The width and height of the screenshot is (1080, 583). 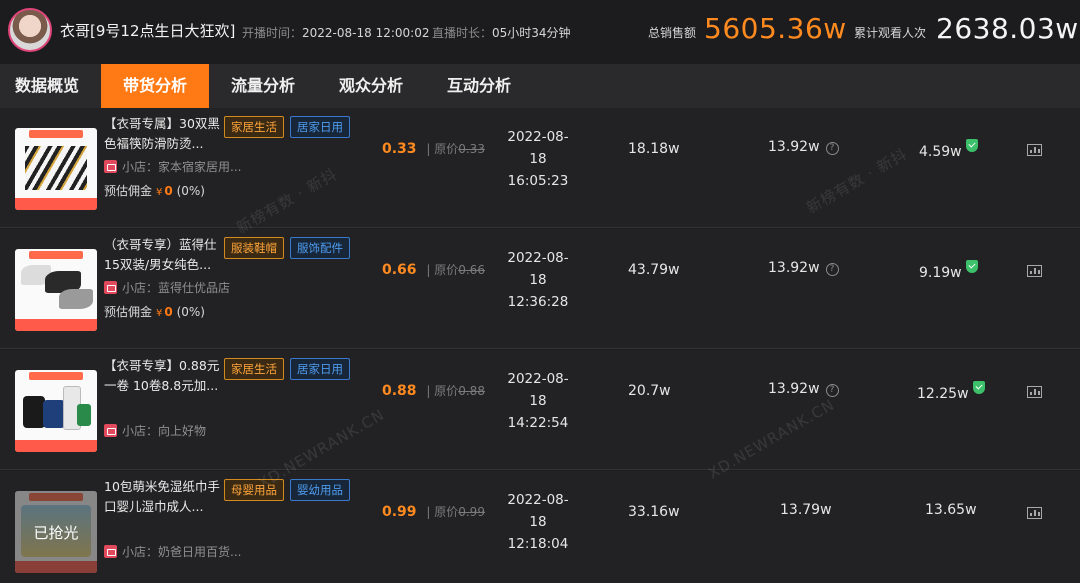 What do you see at coordinates (940, 273) in the screenshot?
I see `gmv-value: 9.19w` at bounding box center [940, 273].